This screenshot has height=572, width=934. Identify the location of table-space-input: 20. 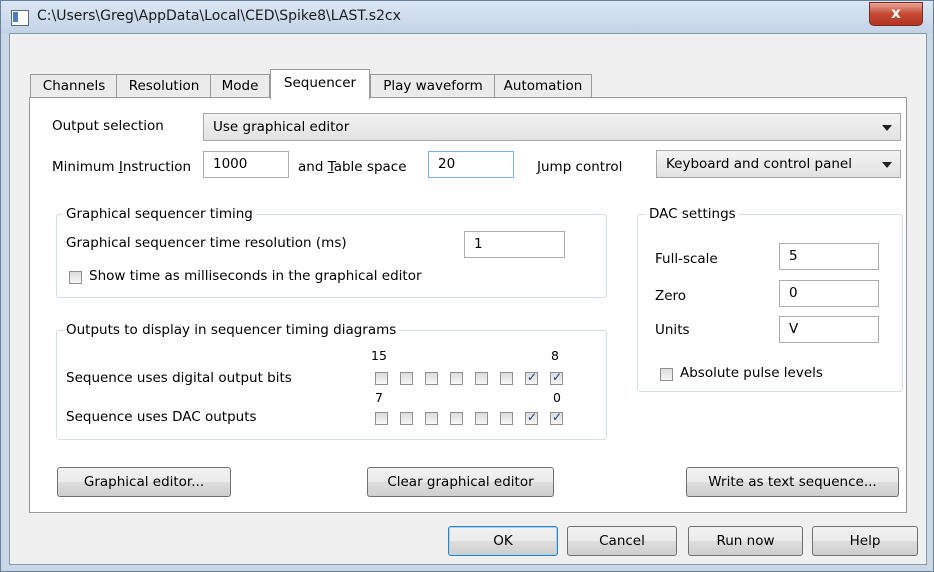
(471, 164).